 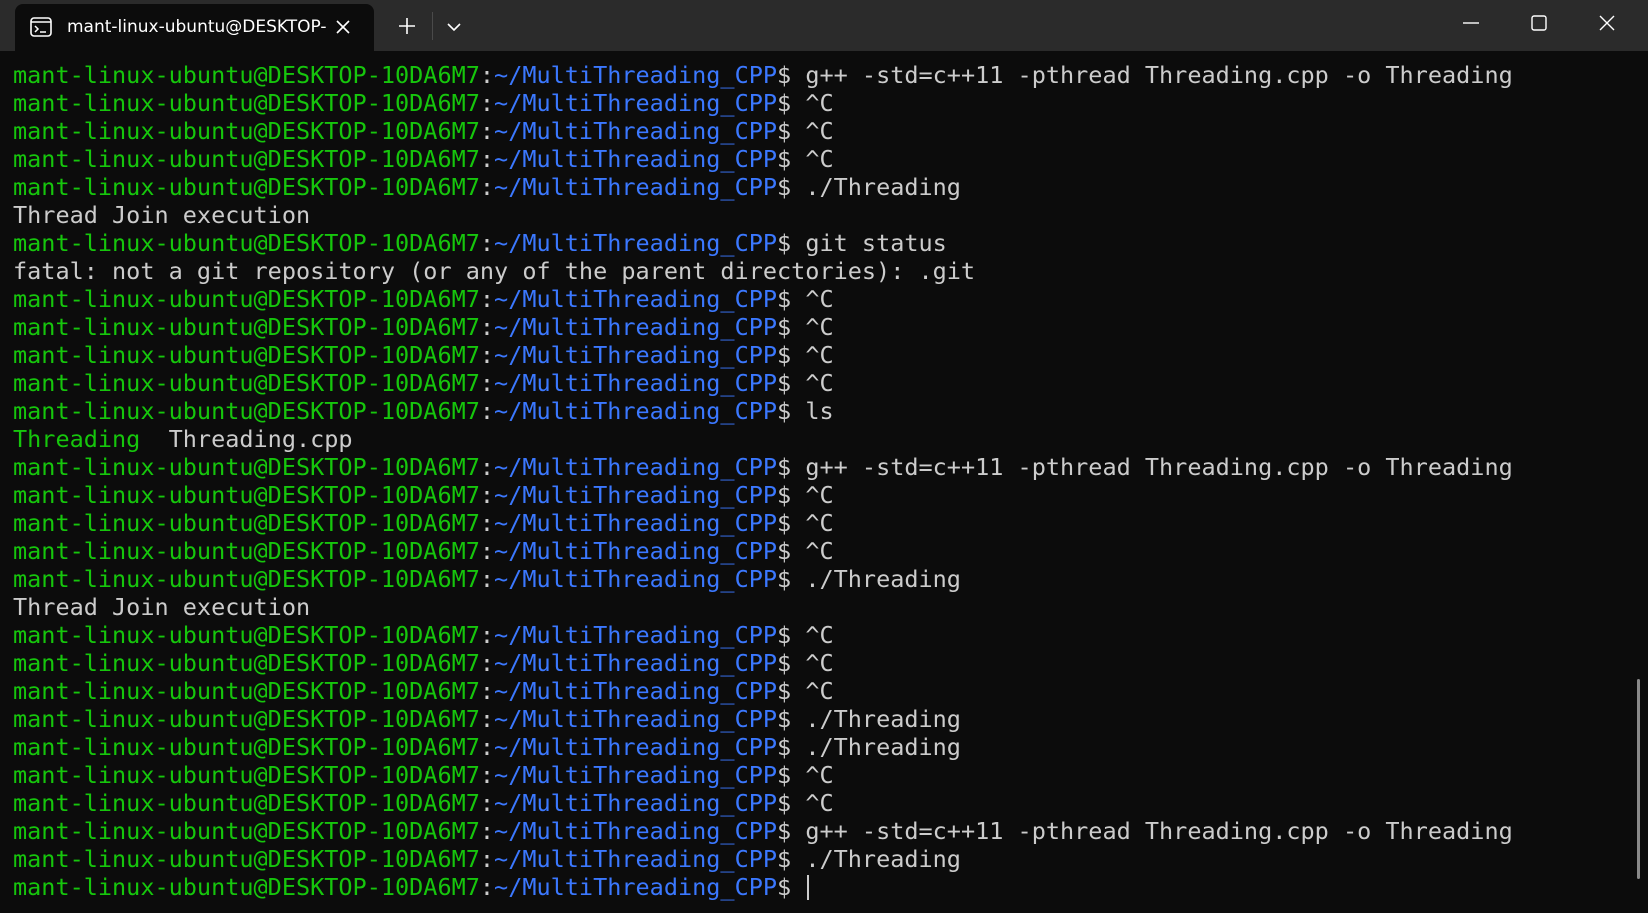 I want to click on text-cursor, so click(x=808, y=887).